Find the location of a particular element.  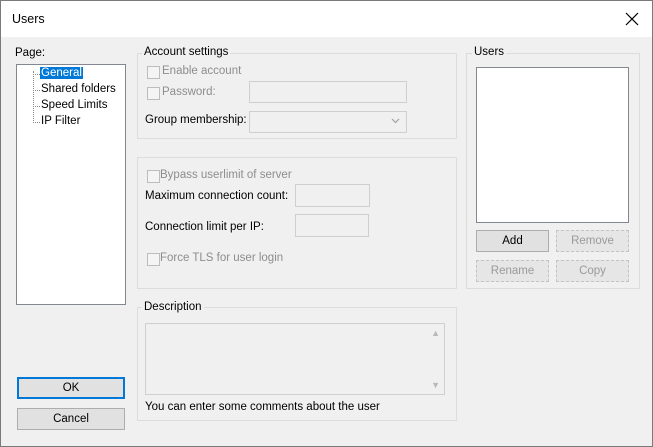

close-icon is located at coordinates (632, 19).